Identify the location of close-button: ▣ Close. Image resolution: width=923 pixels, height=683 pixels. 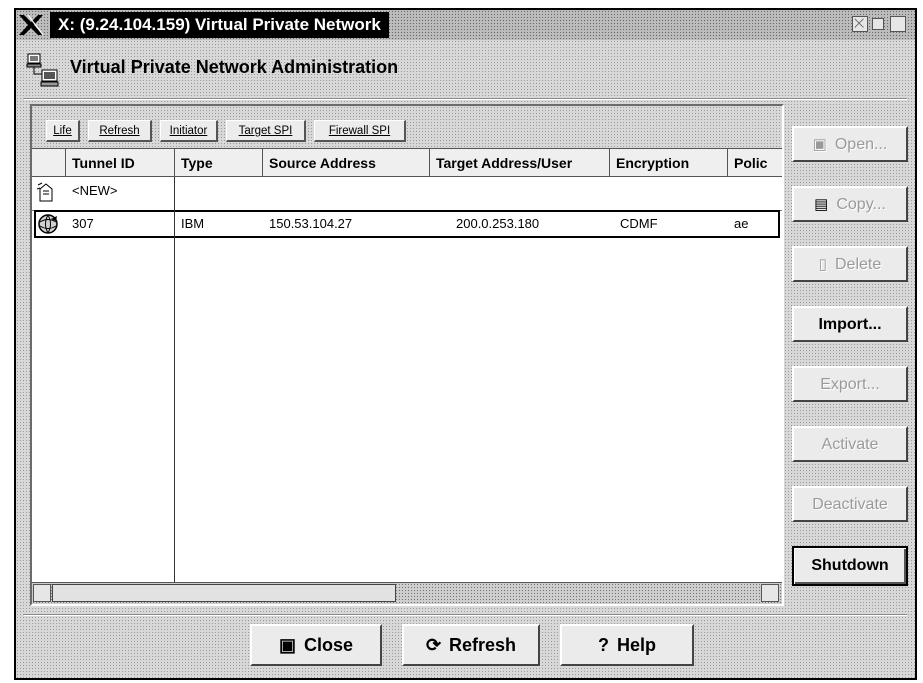
(316, 645).